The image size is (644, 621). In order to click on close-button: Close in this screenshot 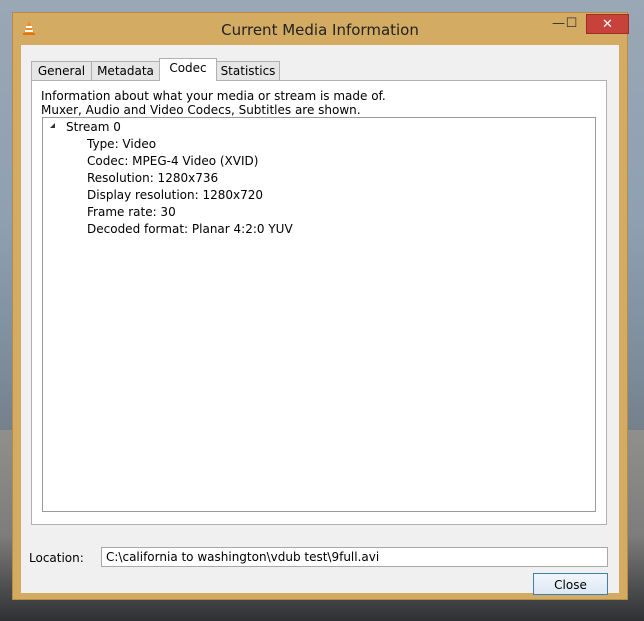, I will do `click(570, 584)`.